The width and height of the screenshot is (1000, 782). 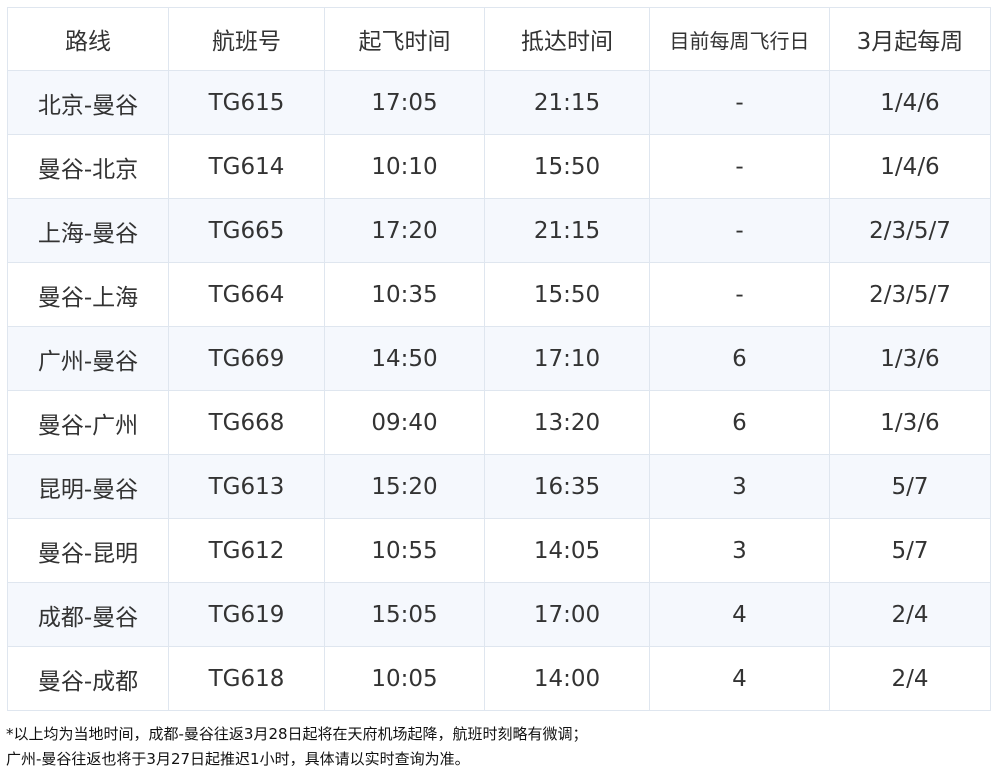 What do you see at coordinates (88, 166) in the screenshot?
I see `route-cell: 曼谷-北京` at bounding box center [88, 166].